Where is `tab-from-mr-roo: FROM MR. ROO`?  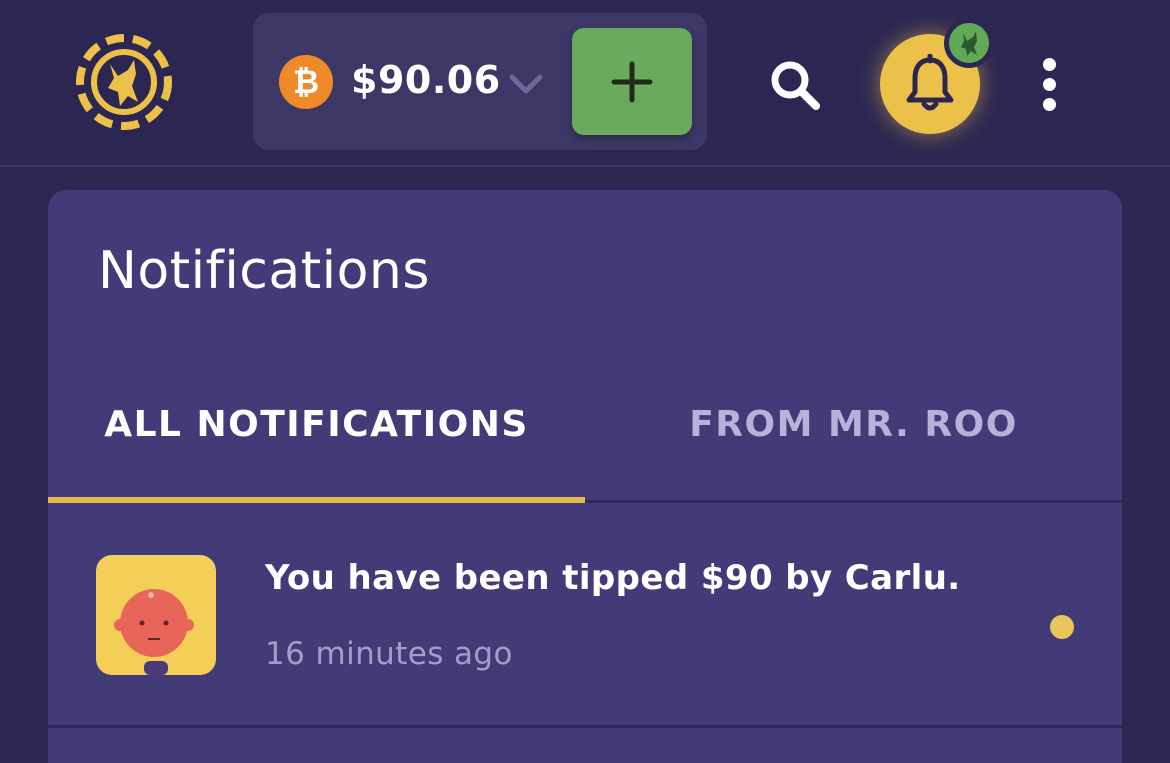 tab-from-mr-roo: FROM MR. ROO is located at coordinates (853, 438).